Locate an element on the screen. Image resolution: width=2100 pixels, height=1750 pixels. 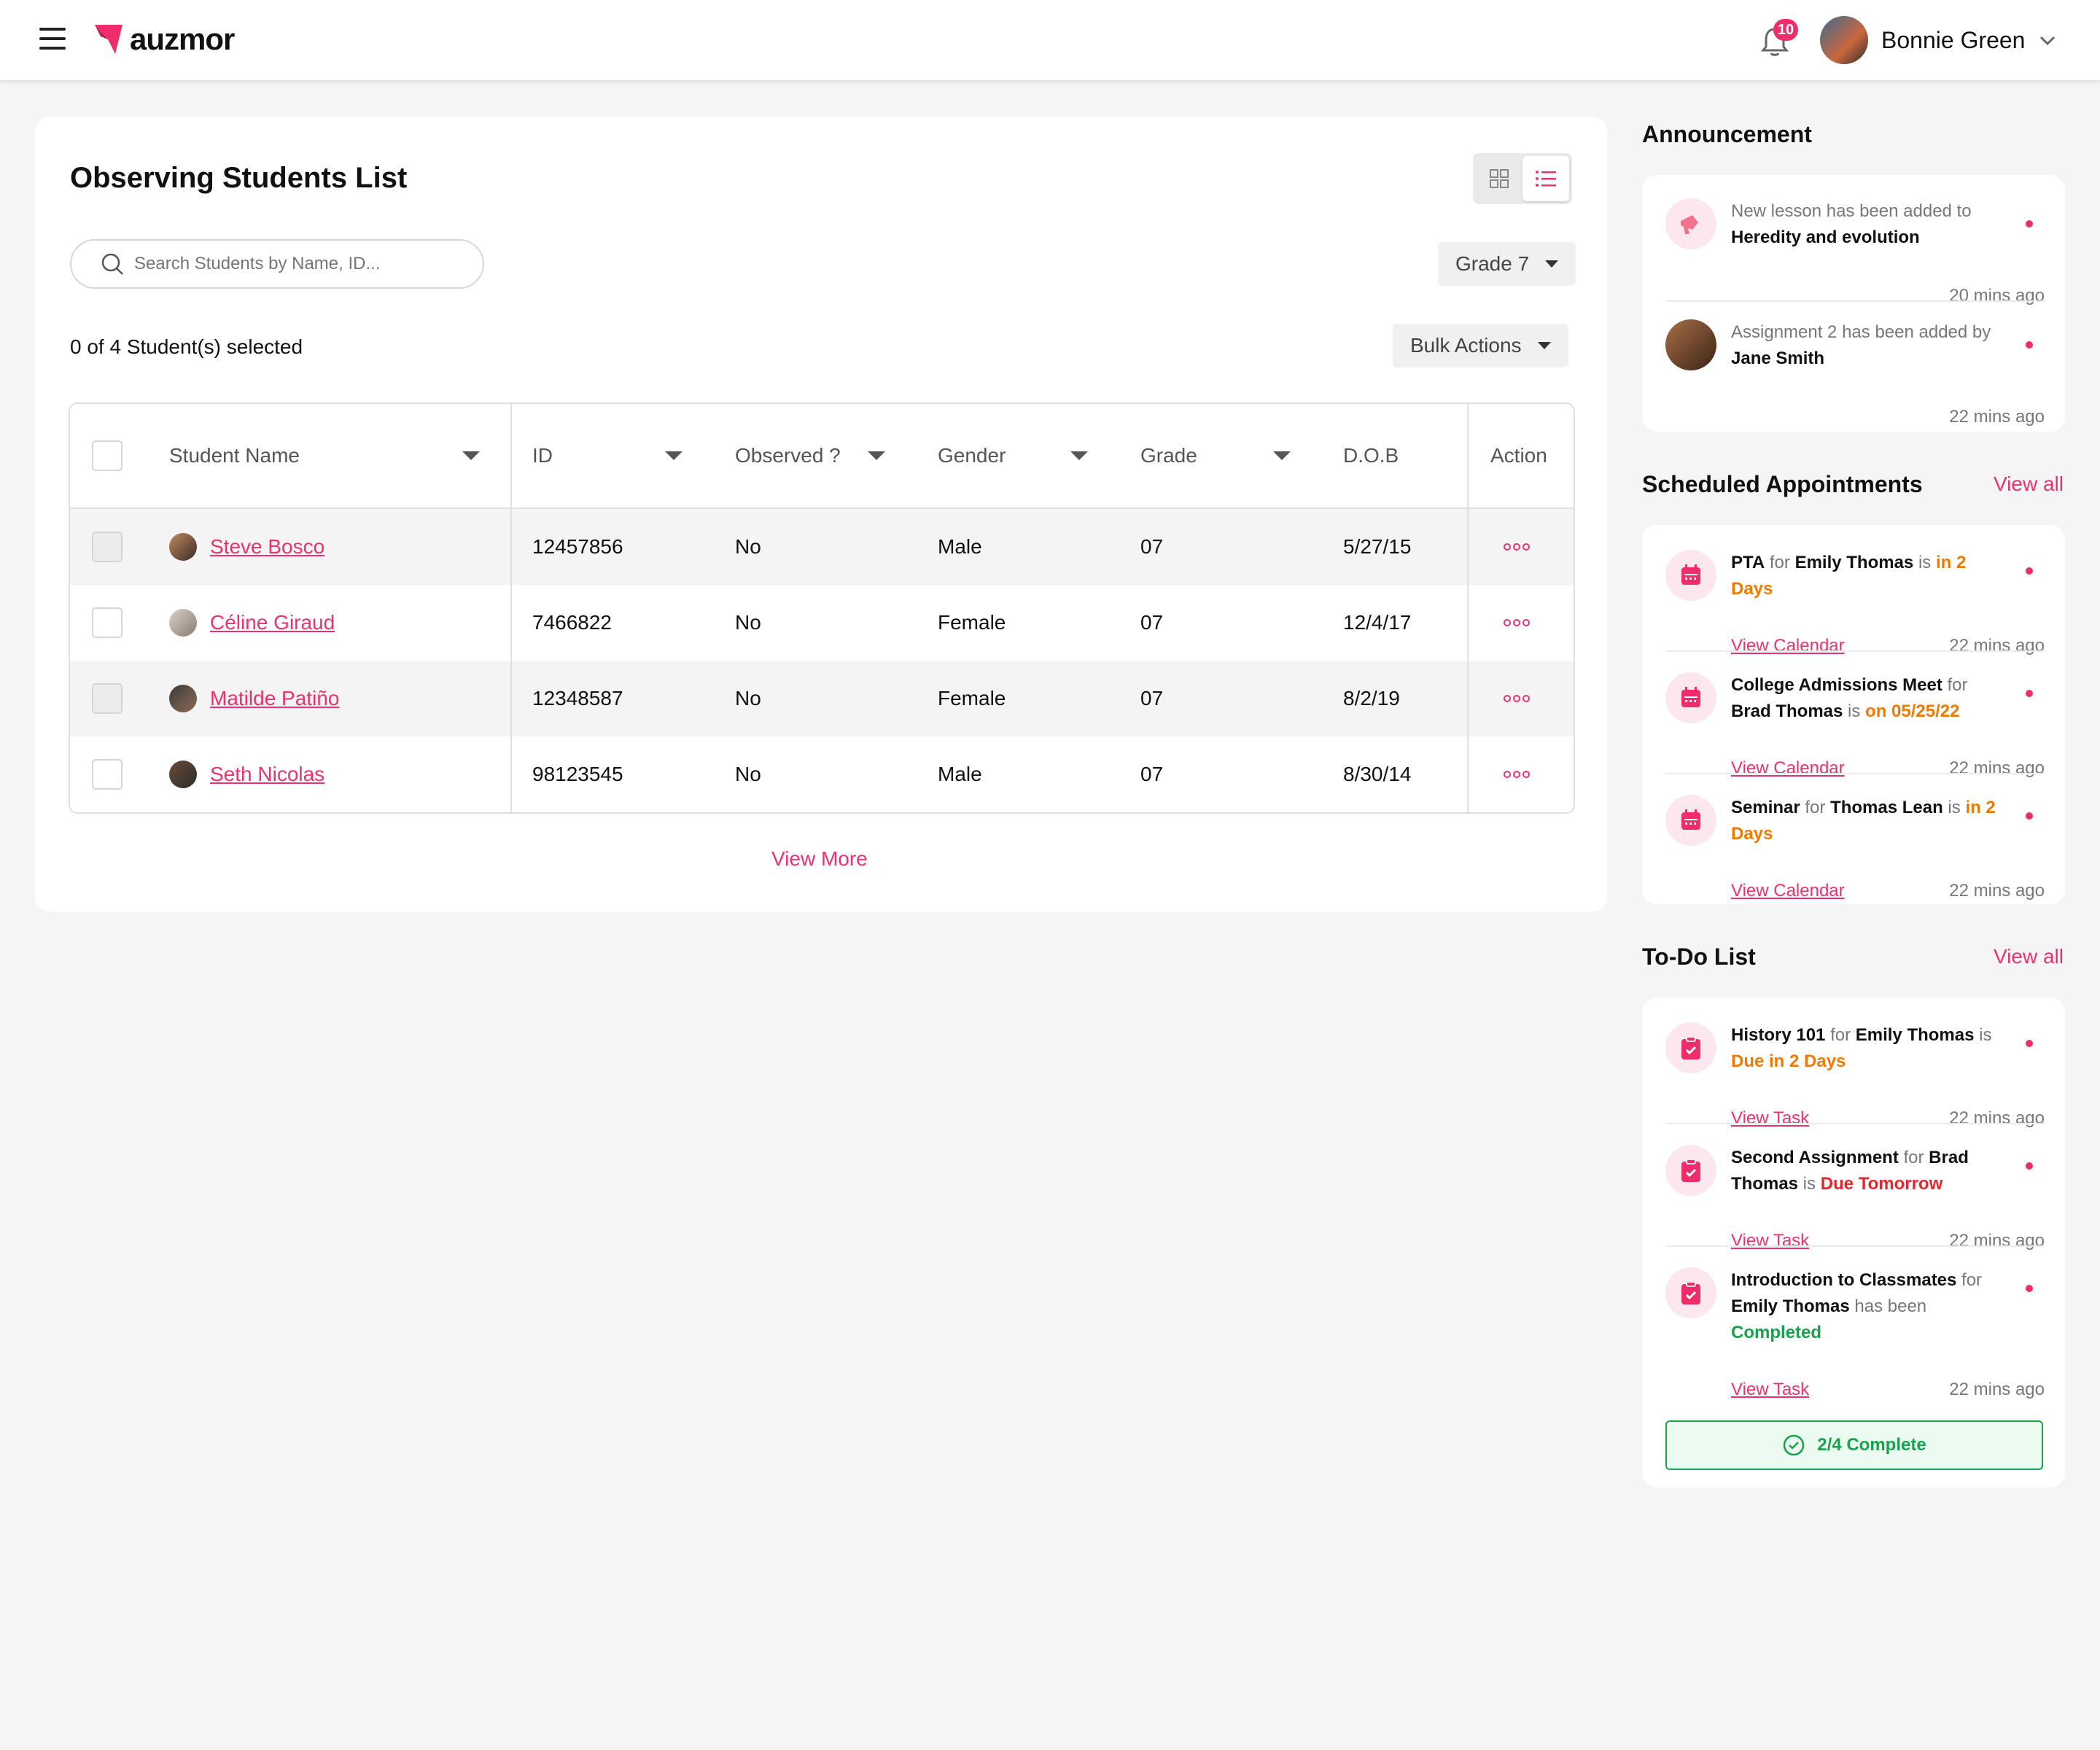
todo-is: has been is located at coordinates (1888, 1306).